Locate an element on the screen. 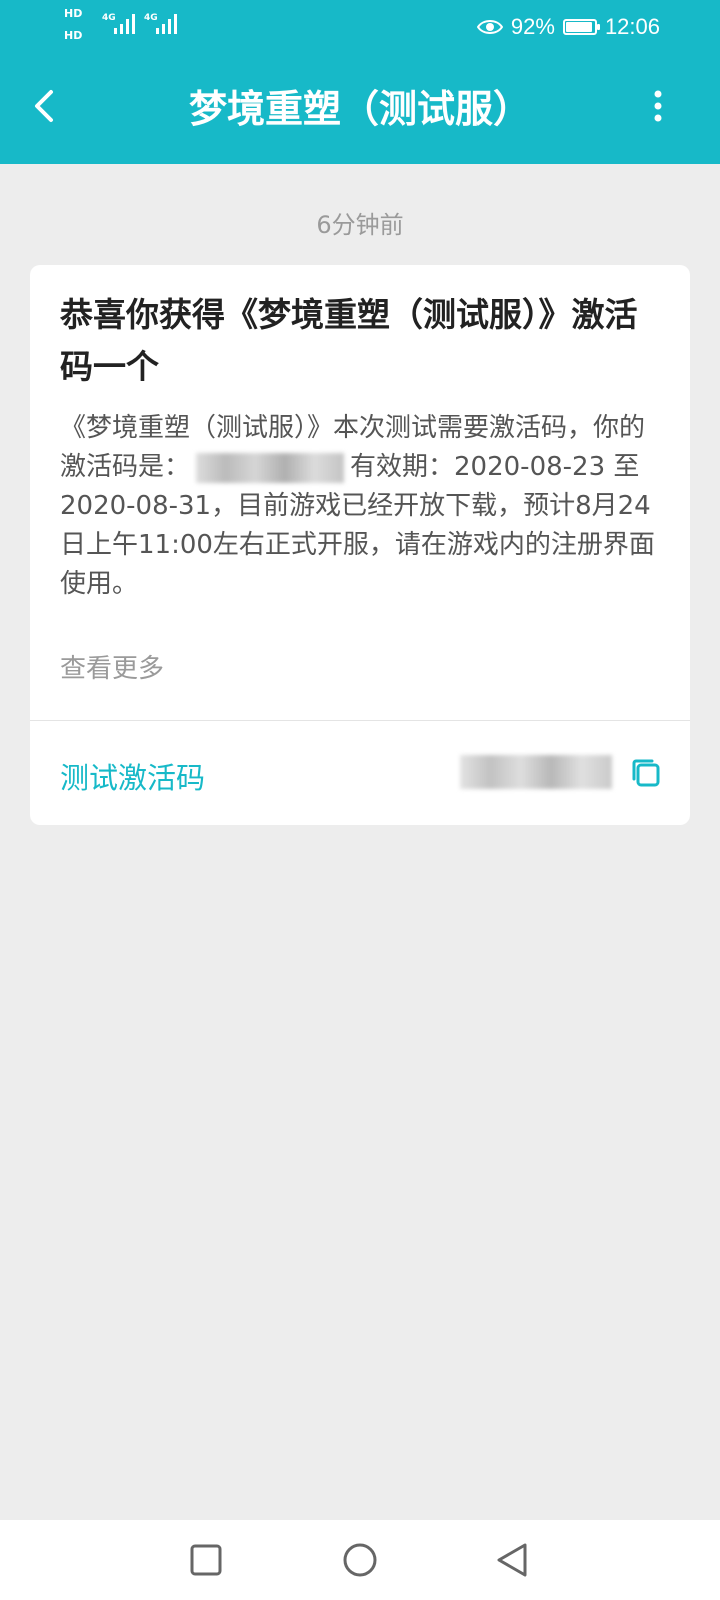  battery-icon is located at coordinates (581, 27).